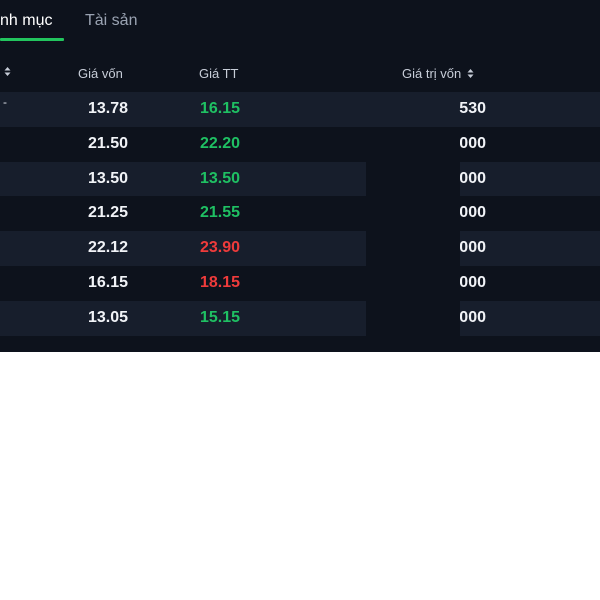 This screenshot has width=600, height=600. Describe the element at coordinates (107, 317) in the screenshot. I see `cost-price-cell: 13.05` at that location.